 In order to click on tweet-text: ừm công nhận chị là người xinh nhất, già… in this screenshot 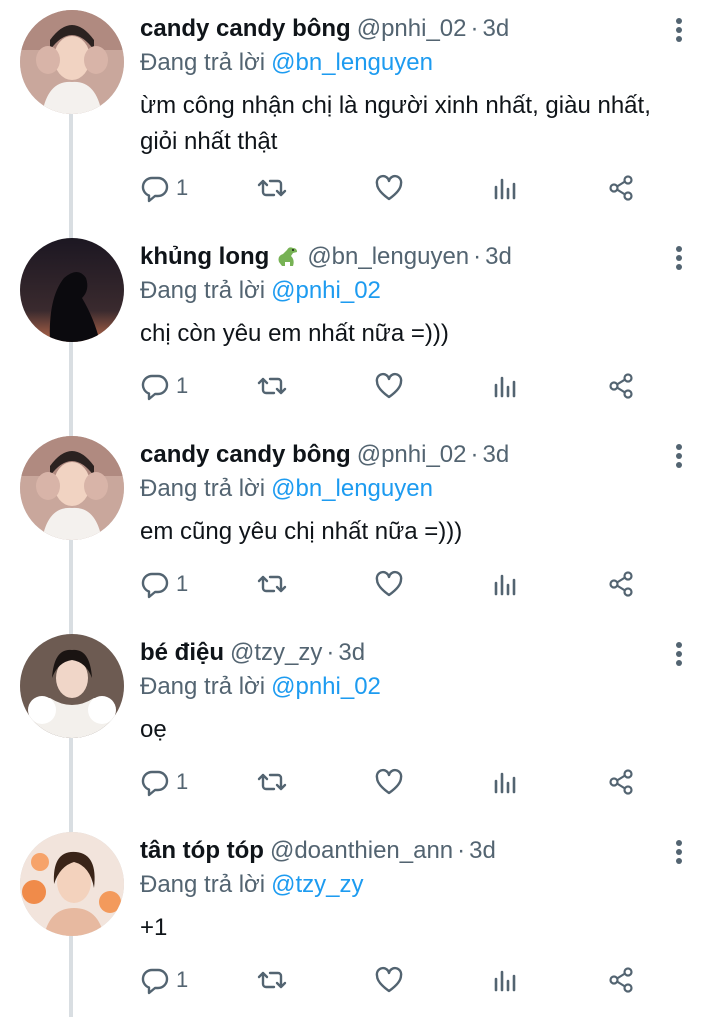, I will do `click(395, 123)`.